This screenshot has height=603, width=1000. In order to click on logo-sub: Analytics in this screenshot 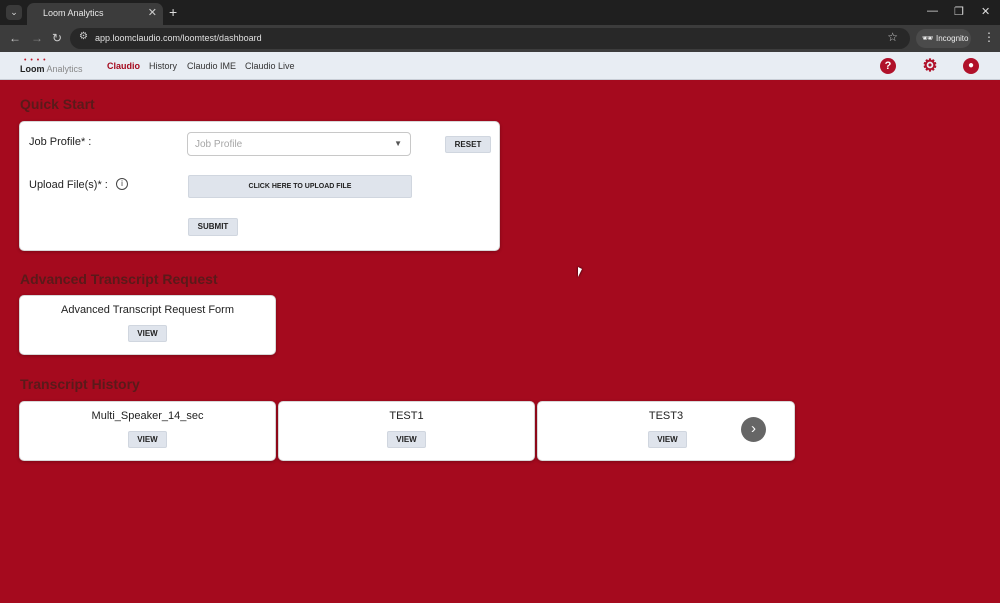, I will do `click(63, 69)`.